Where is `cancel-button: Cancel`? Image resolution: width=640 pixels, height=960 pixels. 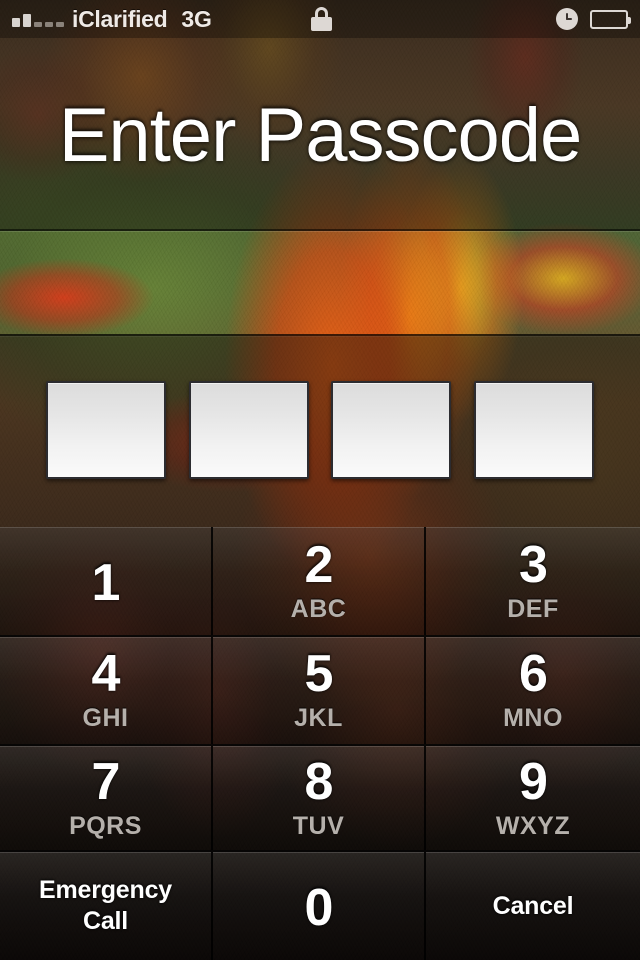 cancel-button: Cancel is located at coordinates (533, 906).